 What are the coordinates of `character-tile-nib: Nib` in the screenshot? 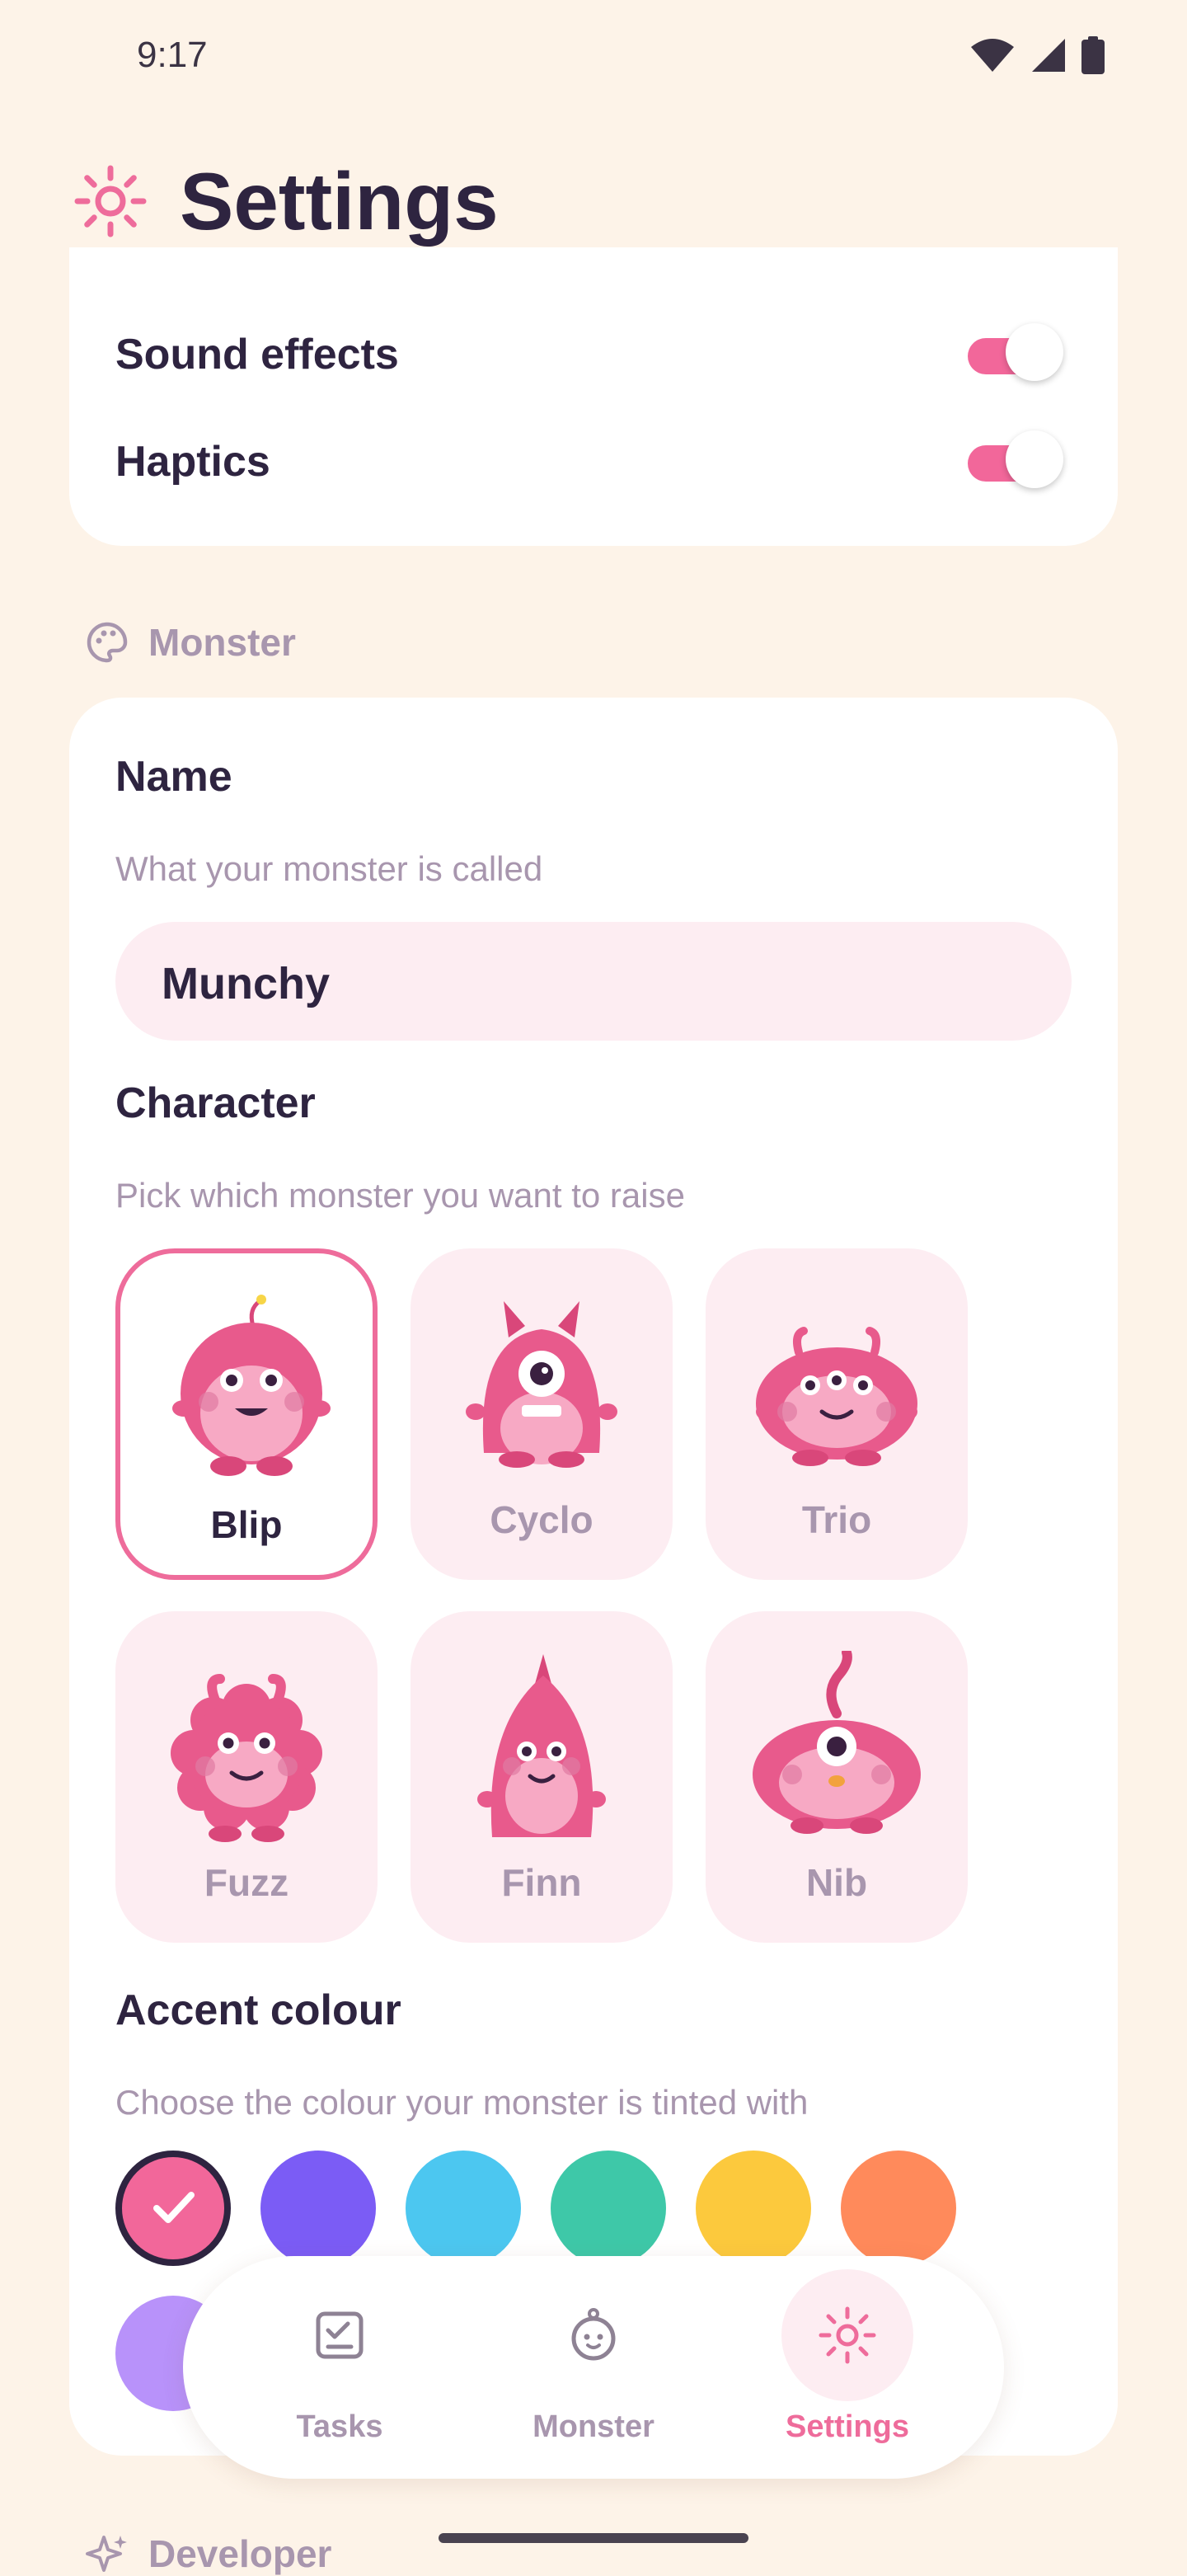 It's located at (837, 1777).